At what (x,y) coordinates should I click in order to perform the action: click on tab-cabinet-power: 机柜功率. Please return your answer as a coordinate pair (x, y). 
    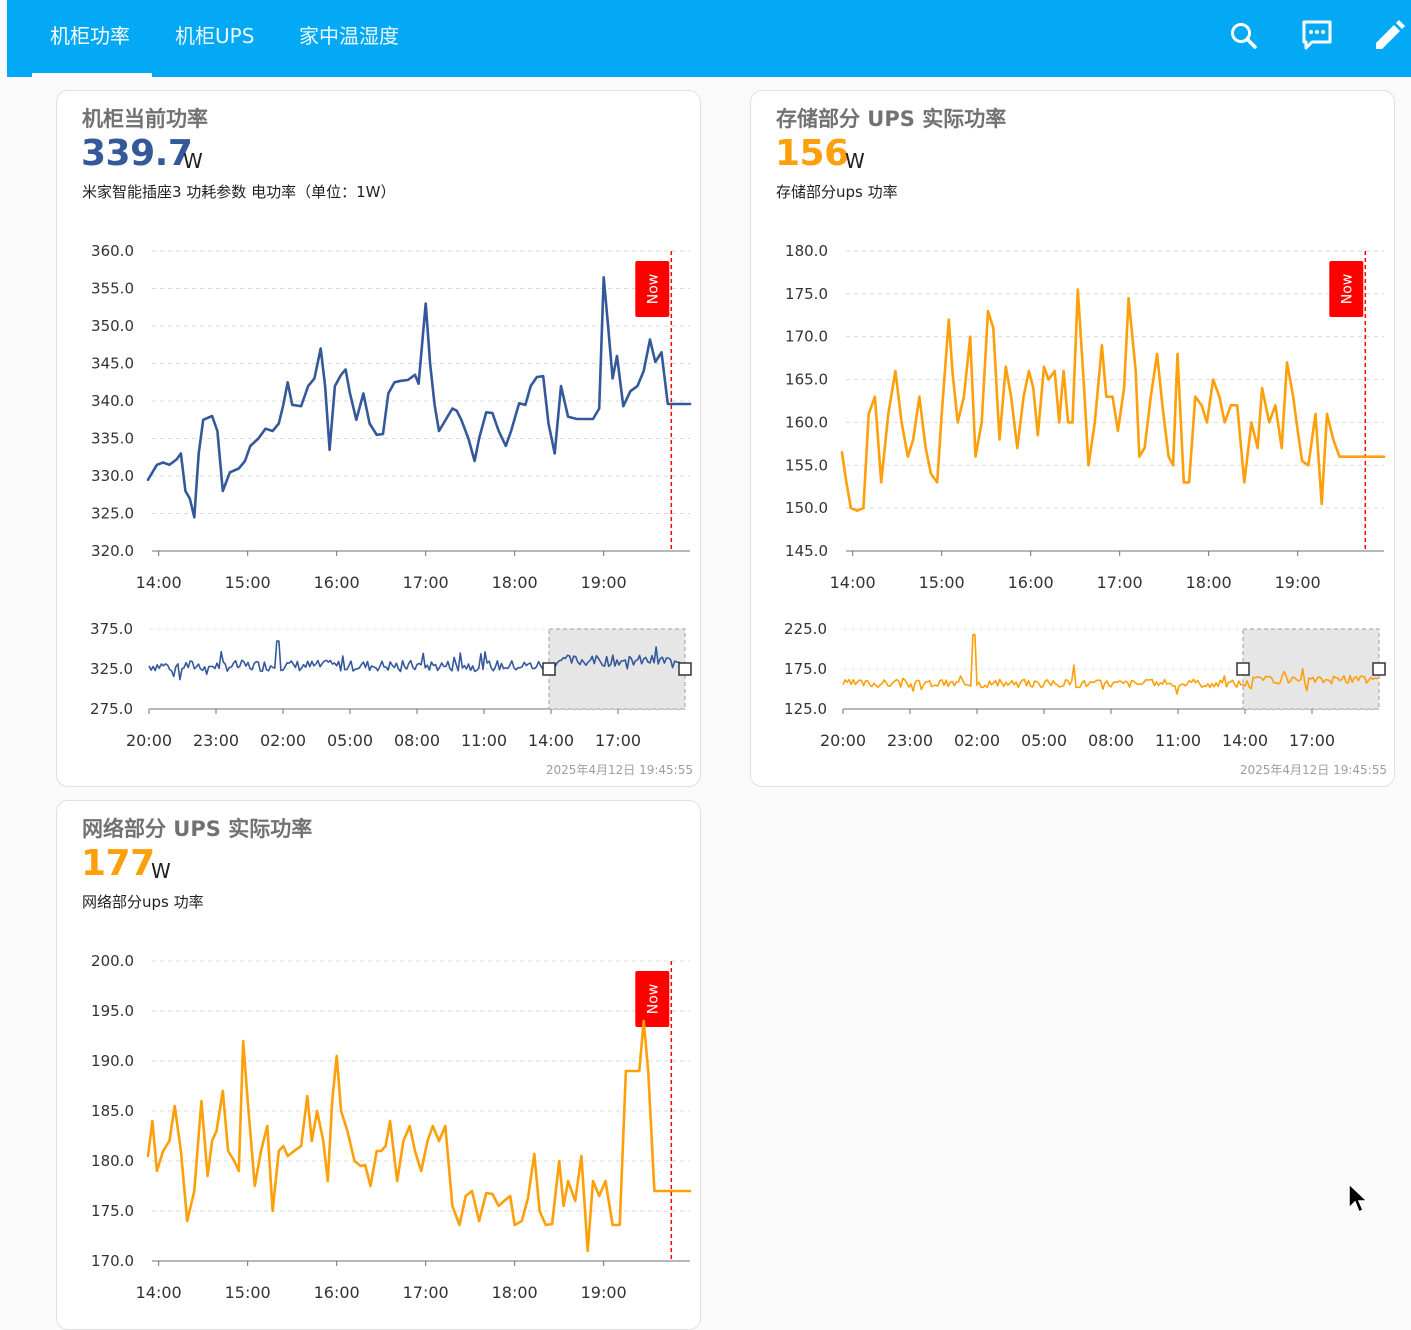
    Looking at the image, I should click on (90, 38).